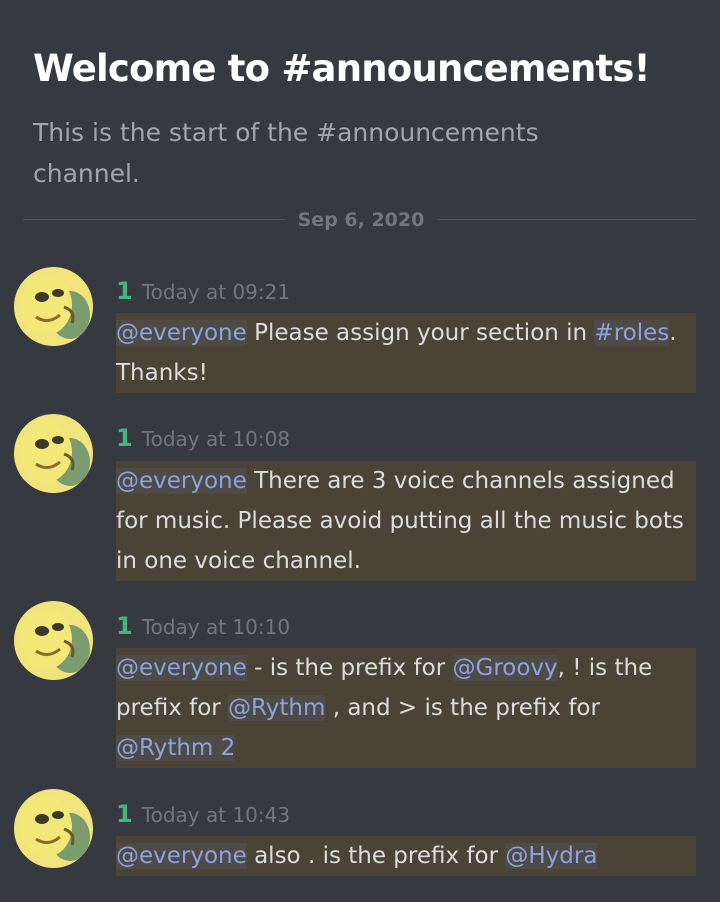 Image resolution: width=720 pixels, height=902 pixels. Describe the element at coordinates (462, 708) in the screenshot. I see `message-text: , and > is the prefix for` at that location.